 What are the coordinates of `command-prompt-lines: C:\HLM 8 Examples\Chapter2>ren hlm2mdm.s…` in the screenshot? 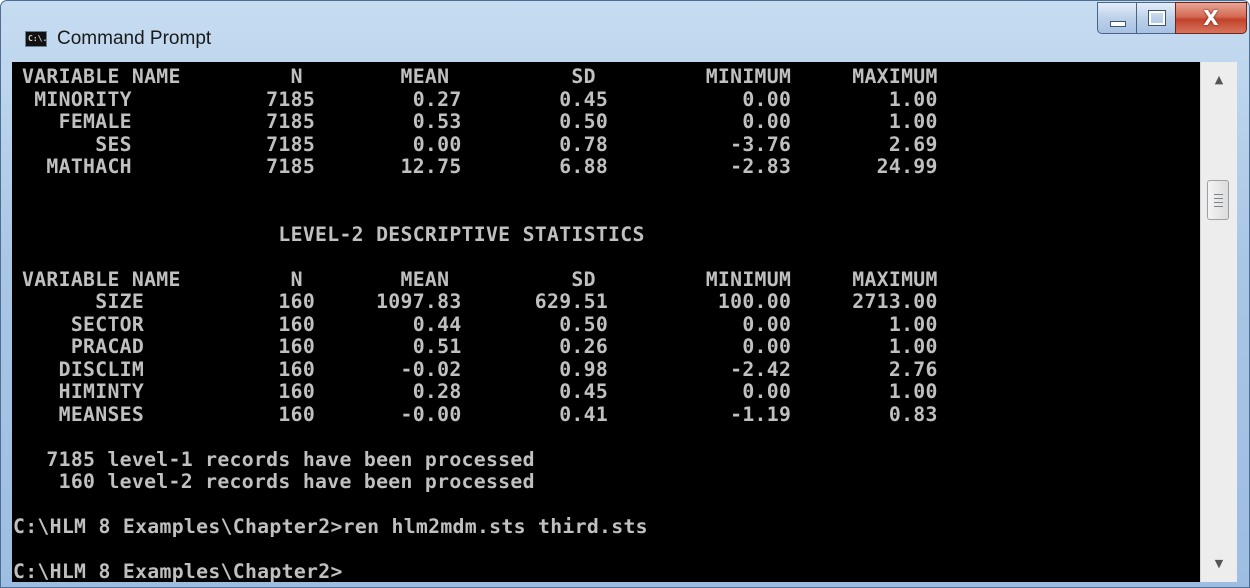 It's located at (606, 548).